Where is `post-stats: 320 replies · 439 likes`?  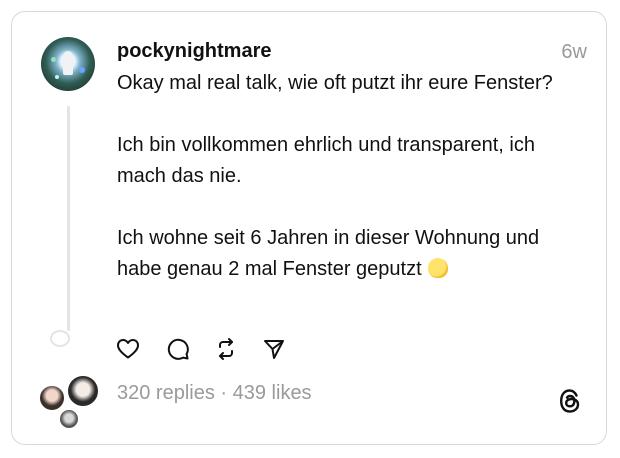
post-stats: 320 replies · 439 likes is located at coordinates (214, 393).